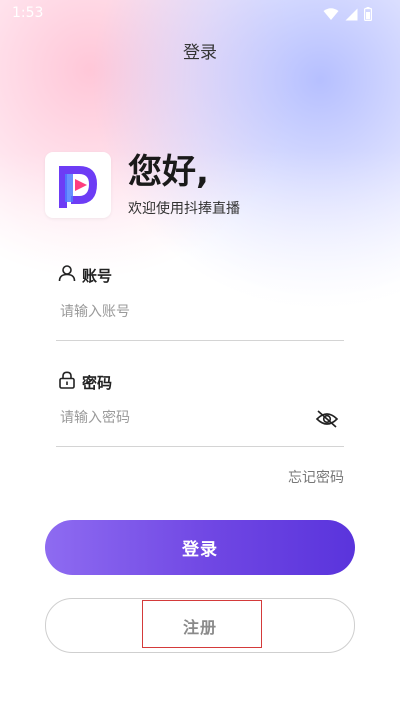 This screenshot has height=711, width=400. What do you see at coordinates (200, 53) in the screenshot?
I see `page-title: 登录` at bounding box center [200, 53].